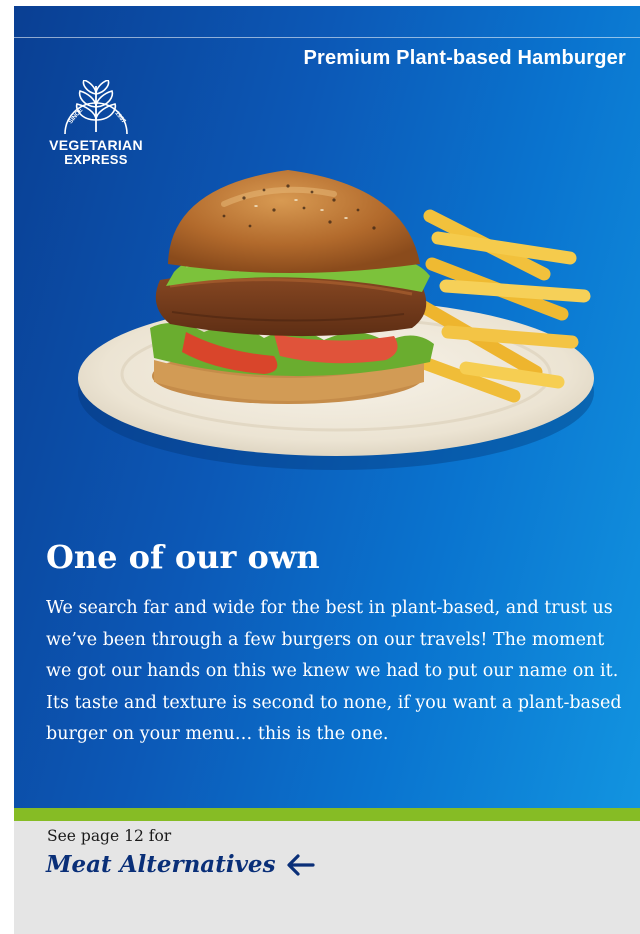 The image size is (640, 934). Describe the element at coordinates (161, 864) in the screenshot. I see `meat-alternatives-label: Meat Alternatives` at that location.